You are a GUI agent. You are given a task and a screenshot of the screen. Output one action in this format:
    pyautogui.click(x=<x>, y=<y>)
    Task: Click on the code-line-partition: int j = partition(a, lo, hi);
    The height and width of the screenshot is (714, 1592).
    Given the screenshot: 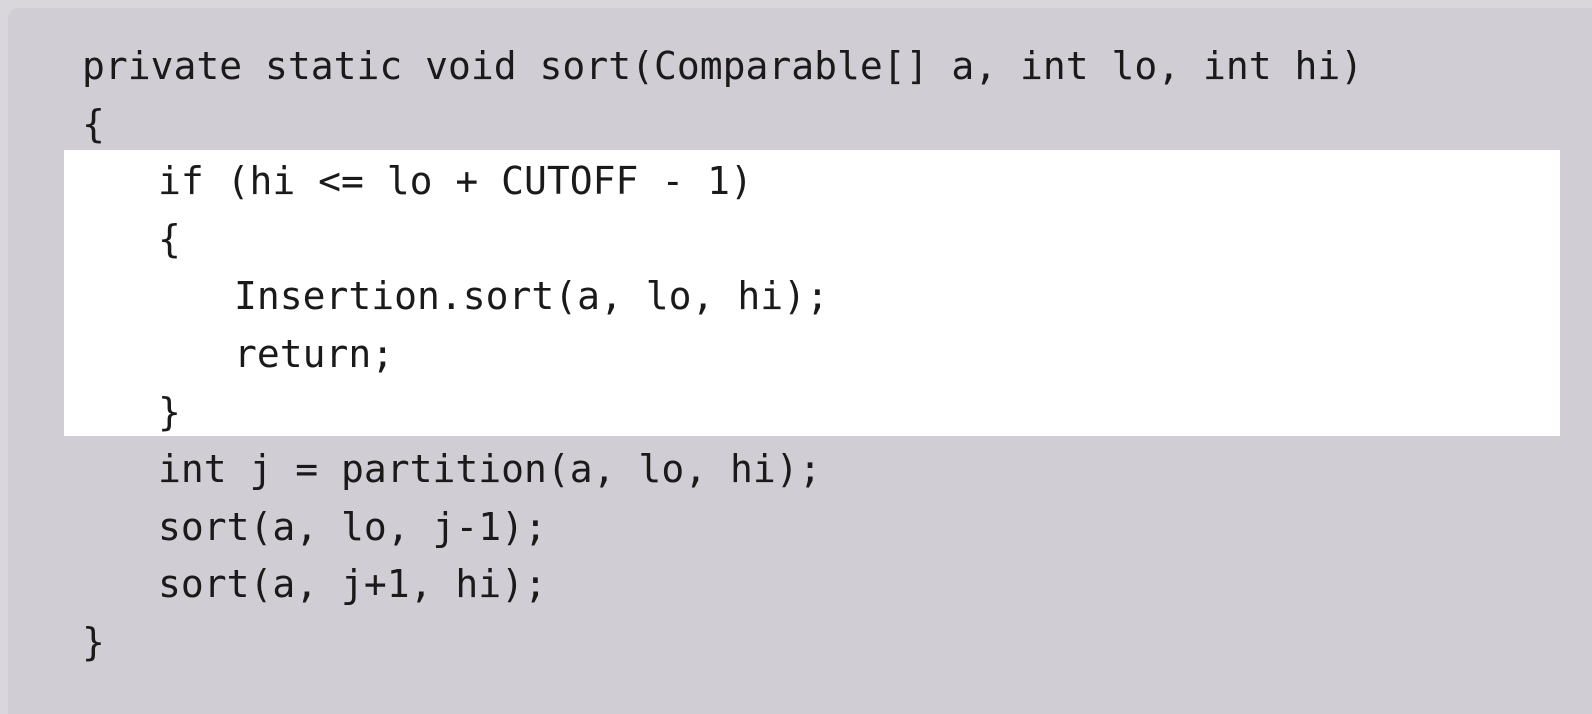 What is the action you would take?
    pyautogui.click(x=490, y=469)
    